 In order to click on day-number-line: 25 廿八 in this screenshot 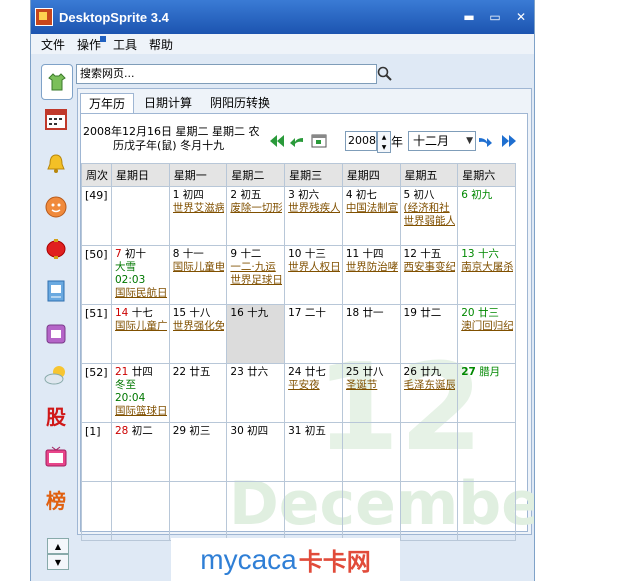, I will do `click(372, 372)`.